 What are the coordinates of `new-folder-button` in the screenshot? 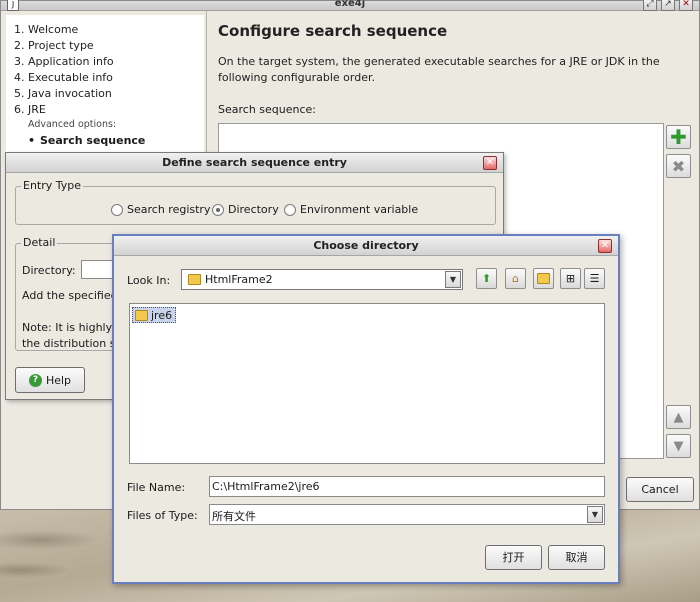 It's located at (543, 278).